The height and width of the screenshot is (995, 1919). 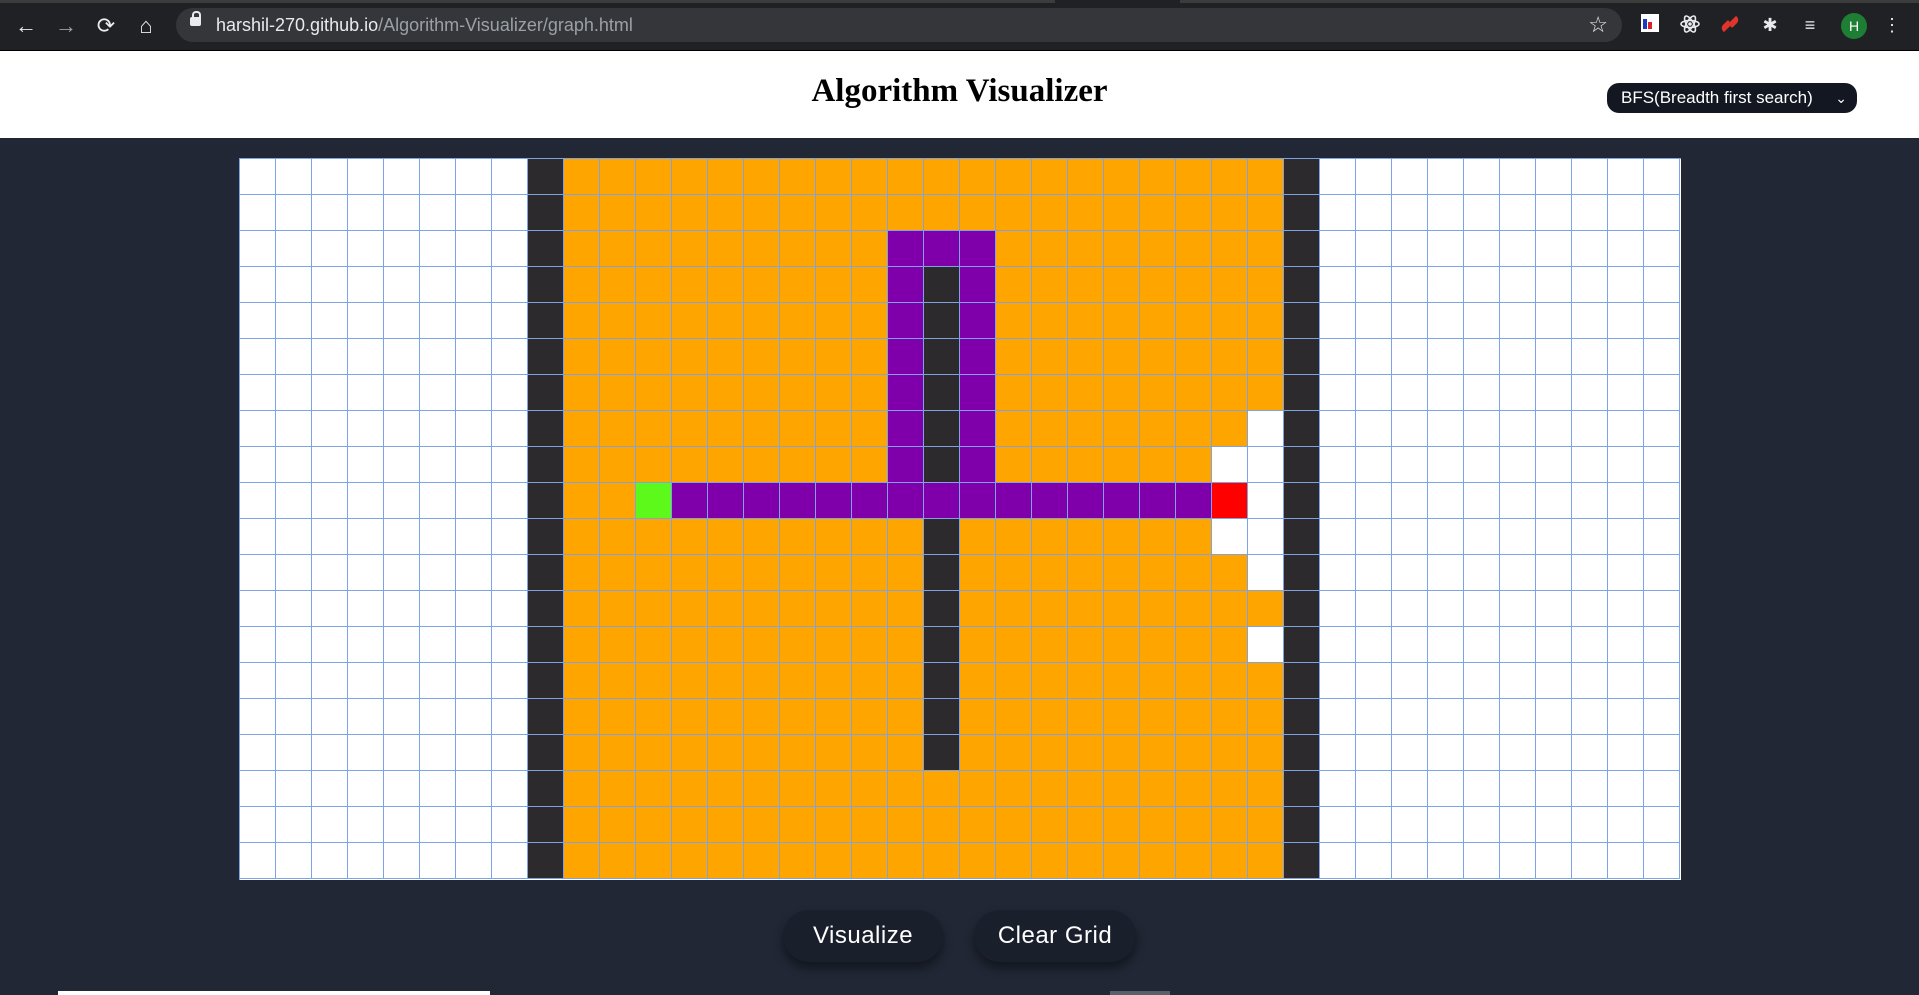 What do you see at coordinates (863, 936) in the screenshot?
I see `visualize-button: Visualize` at bounding box center [863, 936].